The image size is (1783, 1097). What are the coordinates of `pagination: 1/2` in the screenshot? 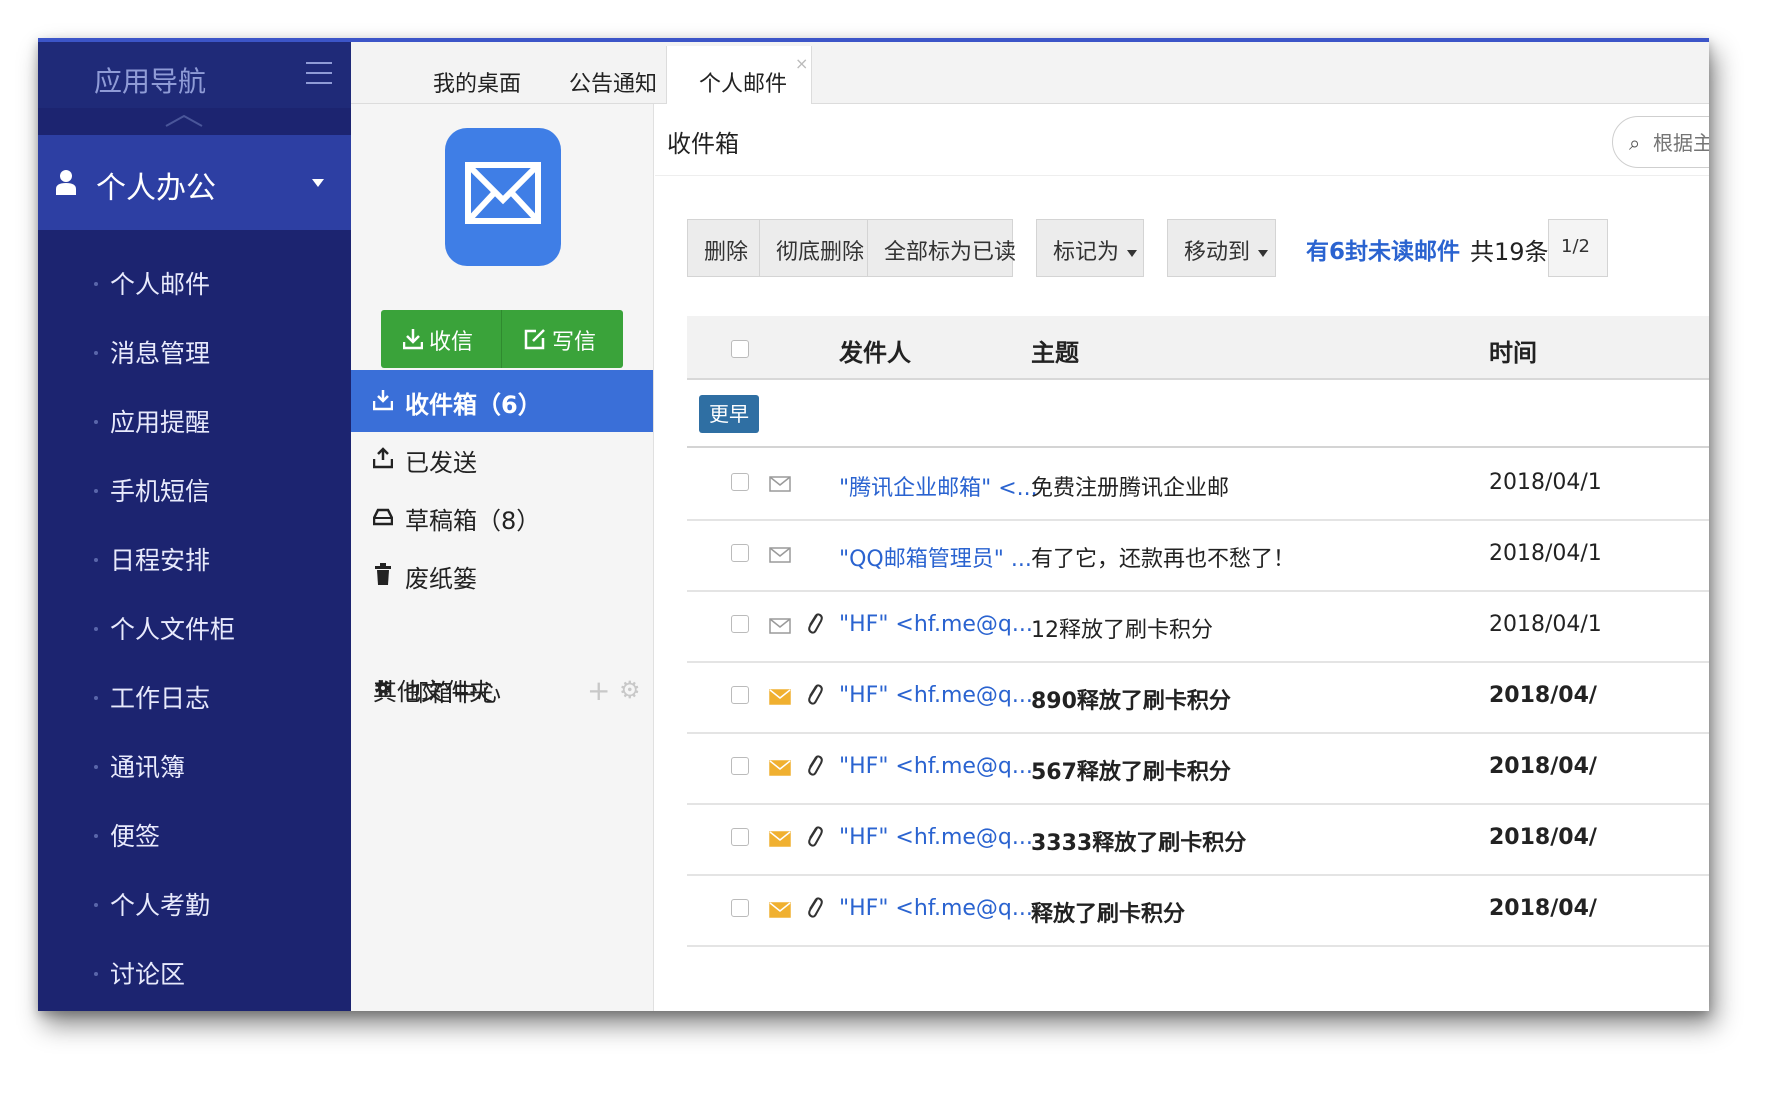 It's located at (1578, 248).